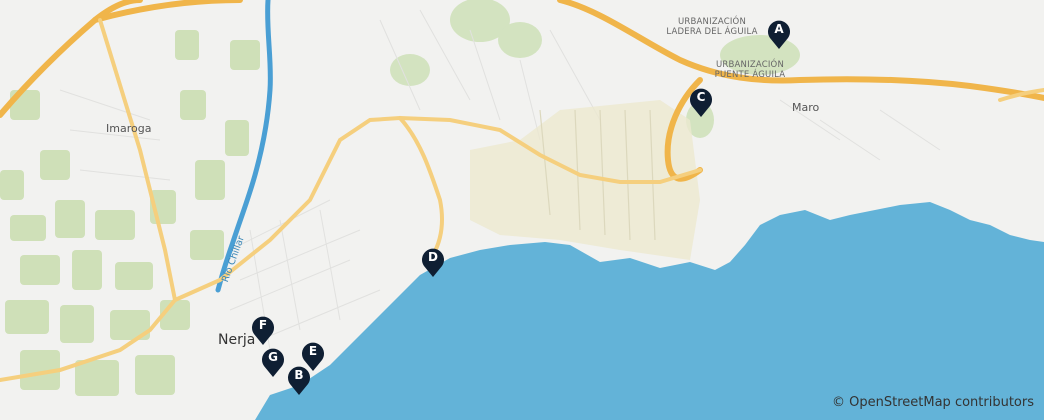 The height and width of the screenshot is (420, 1044). I want to click on map-marker-c: C, so click(701, 102).